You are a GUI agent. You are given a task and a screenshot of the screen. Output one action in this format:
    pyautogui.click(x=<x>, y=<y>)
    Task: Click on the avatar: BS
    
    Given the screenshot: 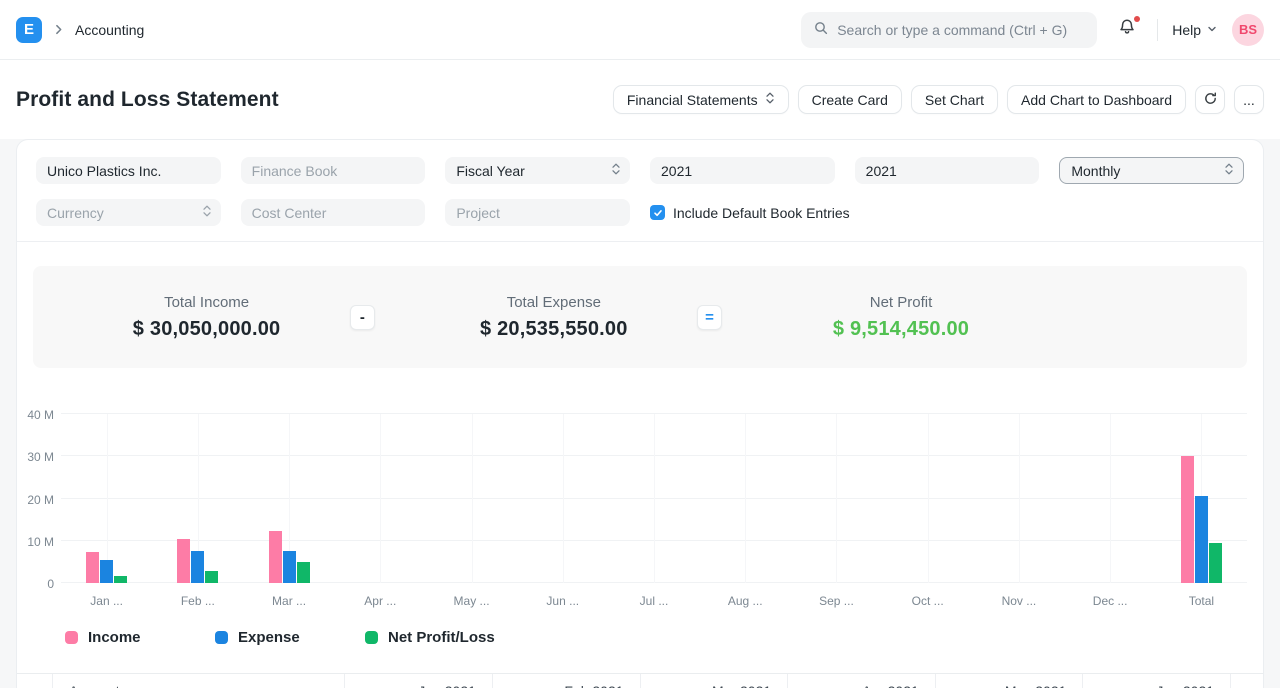 What is the action you would take?
    pyautogui.click(x=1248, y=29)
    